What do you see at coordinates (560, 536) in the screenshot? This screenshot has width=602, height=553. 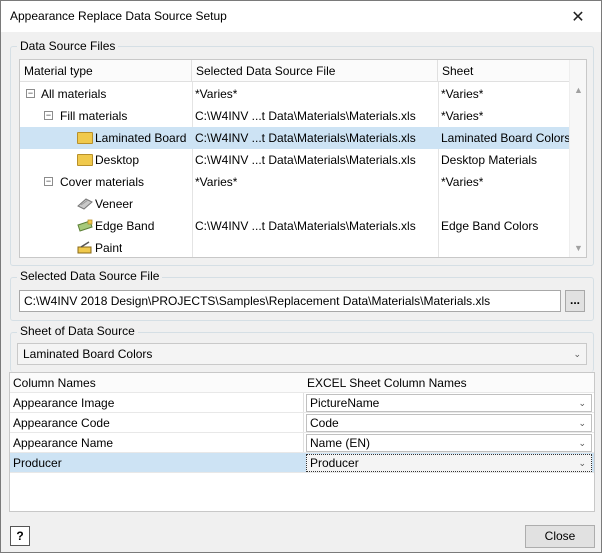 I see `close-button: Close` at bounding box center [560, 536].